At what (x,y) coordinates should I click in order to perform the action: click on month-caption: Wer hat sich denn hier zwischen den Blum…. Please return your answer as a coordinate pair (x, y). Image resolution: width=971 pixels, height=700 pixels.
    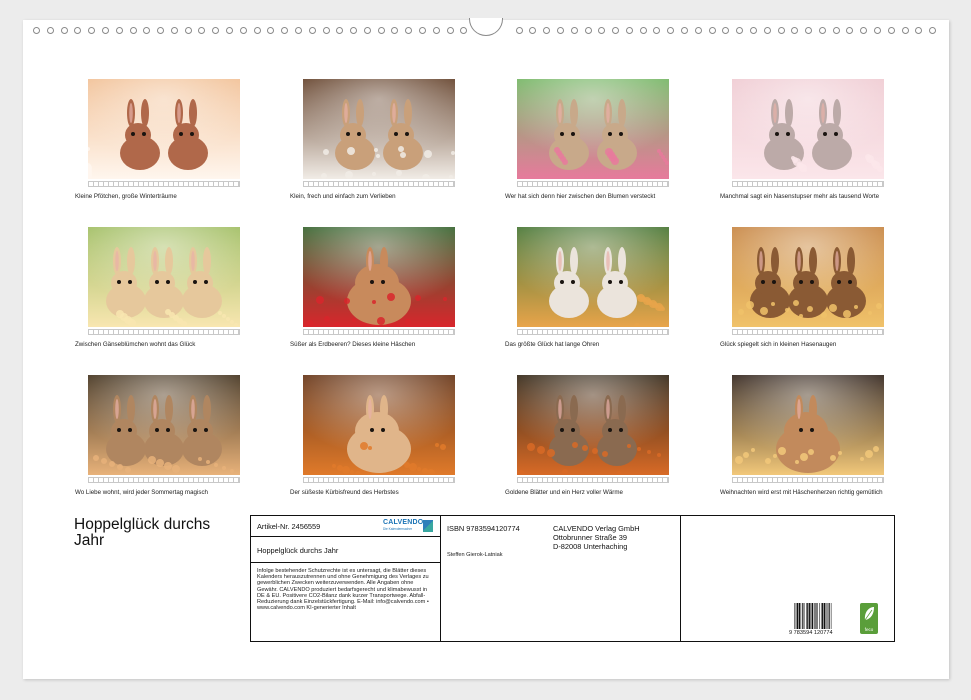
    Looking at the image, I should click on (580, 196).